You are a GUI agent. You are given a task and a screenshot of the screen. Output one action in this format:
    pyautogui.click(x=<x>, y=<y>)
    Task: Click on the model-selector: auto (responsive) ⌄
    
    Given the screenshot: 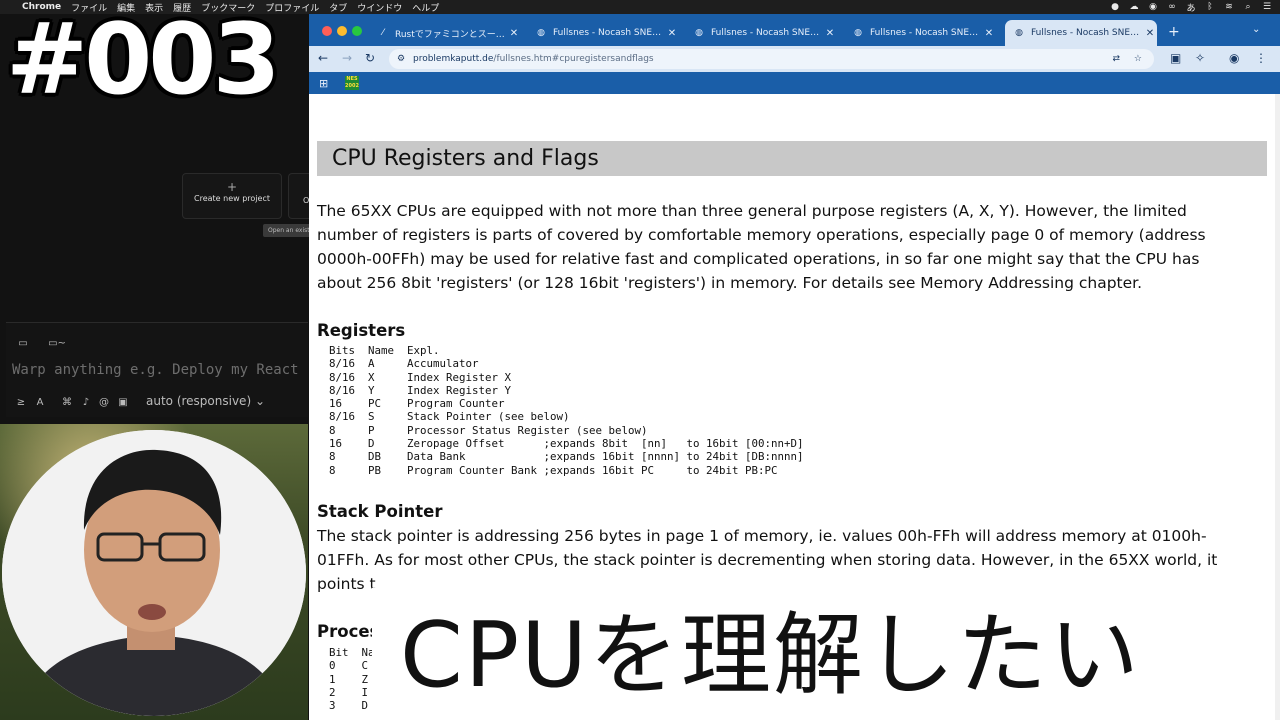 What is the action you would take?
    pyautogui.click(x=205, y=401)
    